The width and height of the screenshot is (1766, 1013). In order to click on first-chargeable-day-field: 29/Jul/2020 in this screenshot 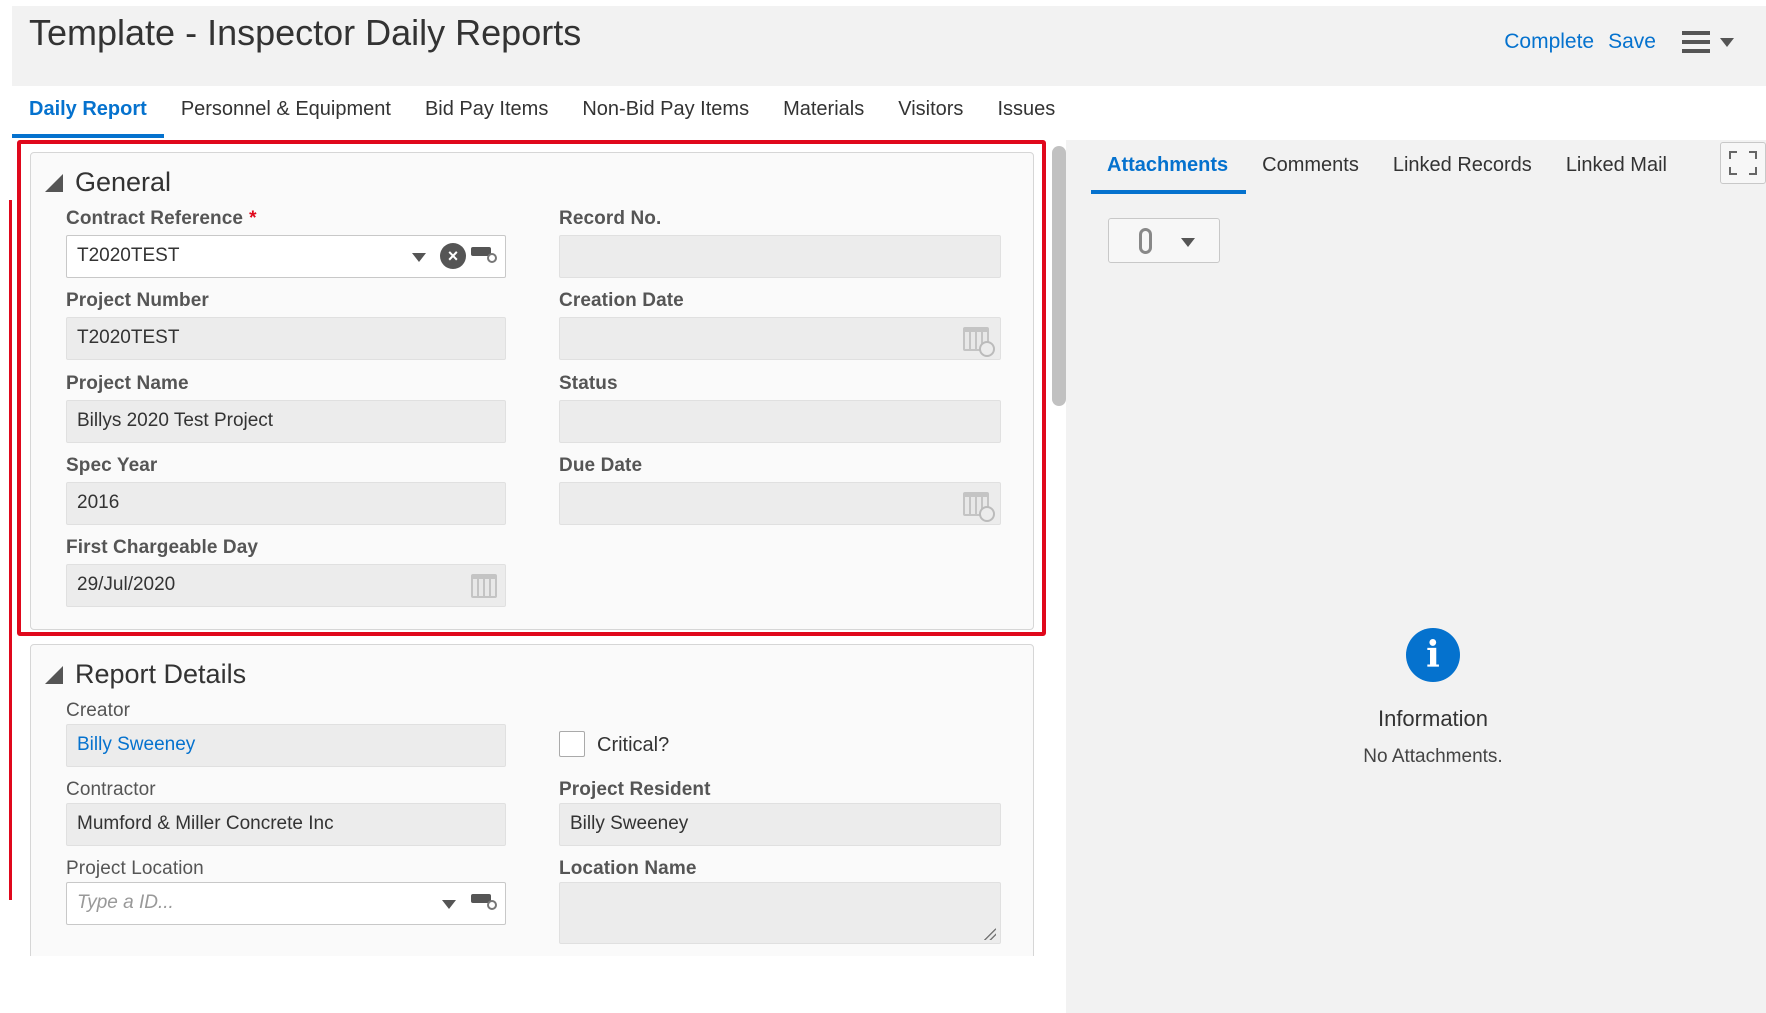, I will do `click(286, 585)`.